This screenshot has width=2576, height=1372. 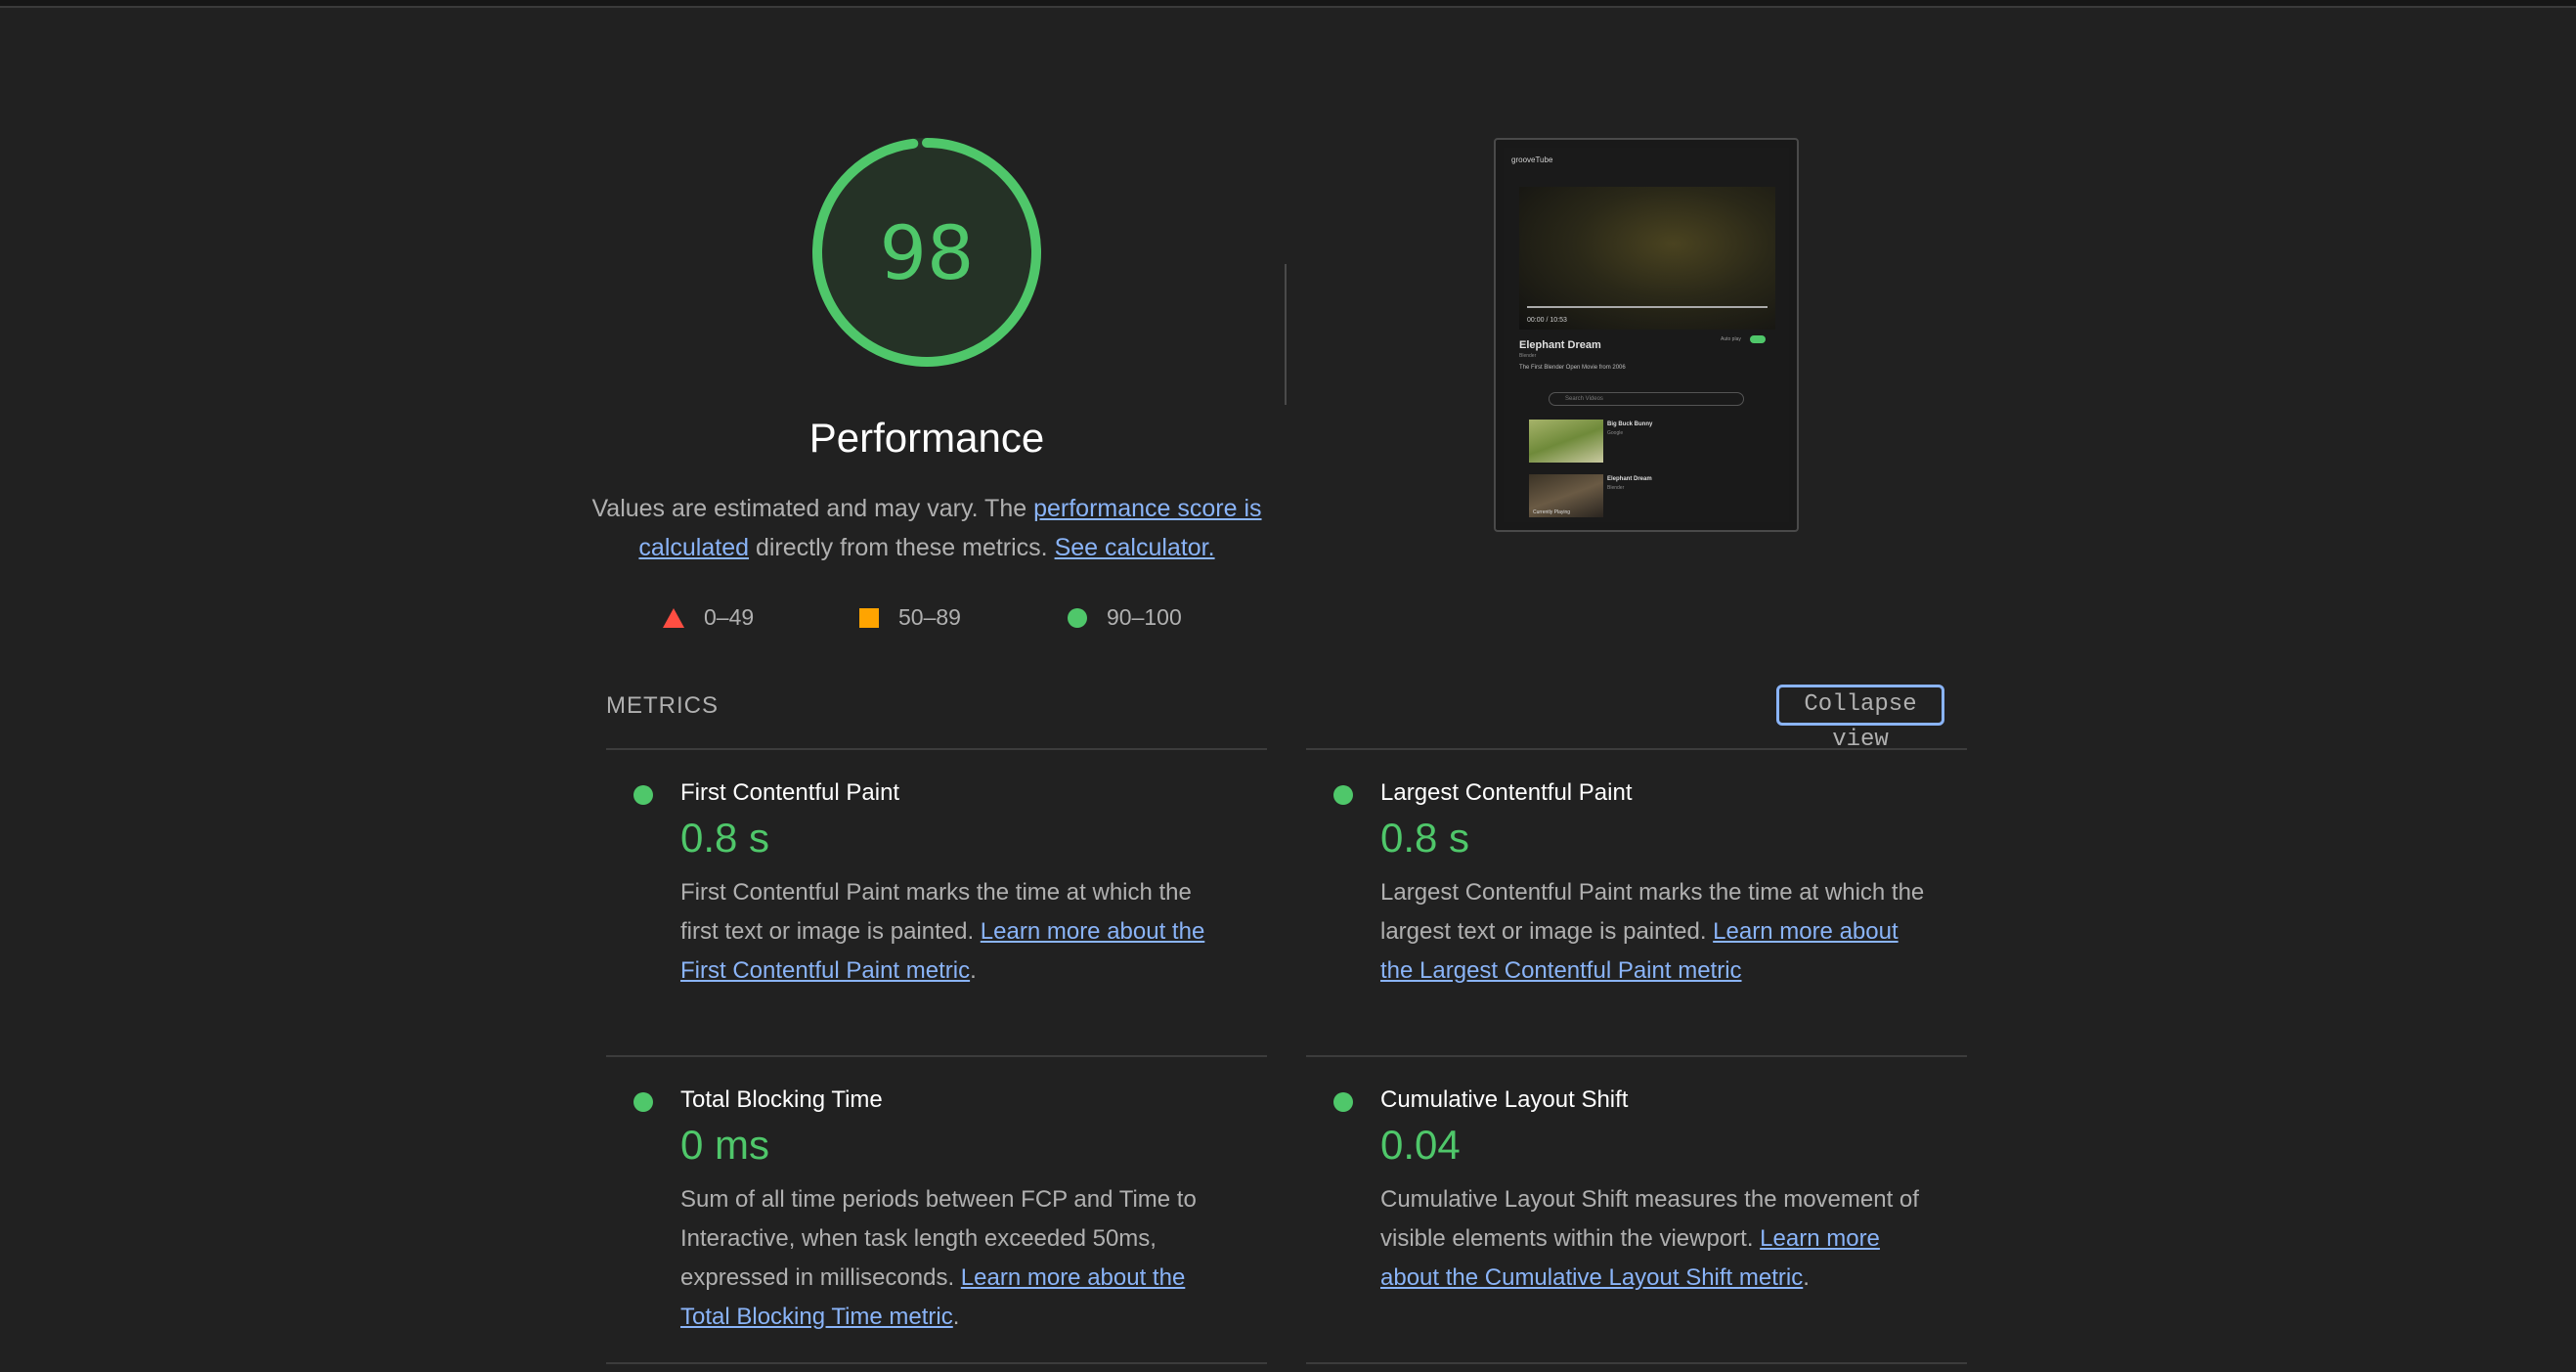 What do you see at coordinates (781, 1099) in the screenshot?
I see `metric-title: Total Blocking Time` at bounding box center [781, 1099].